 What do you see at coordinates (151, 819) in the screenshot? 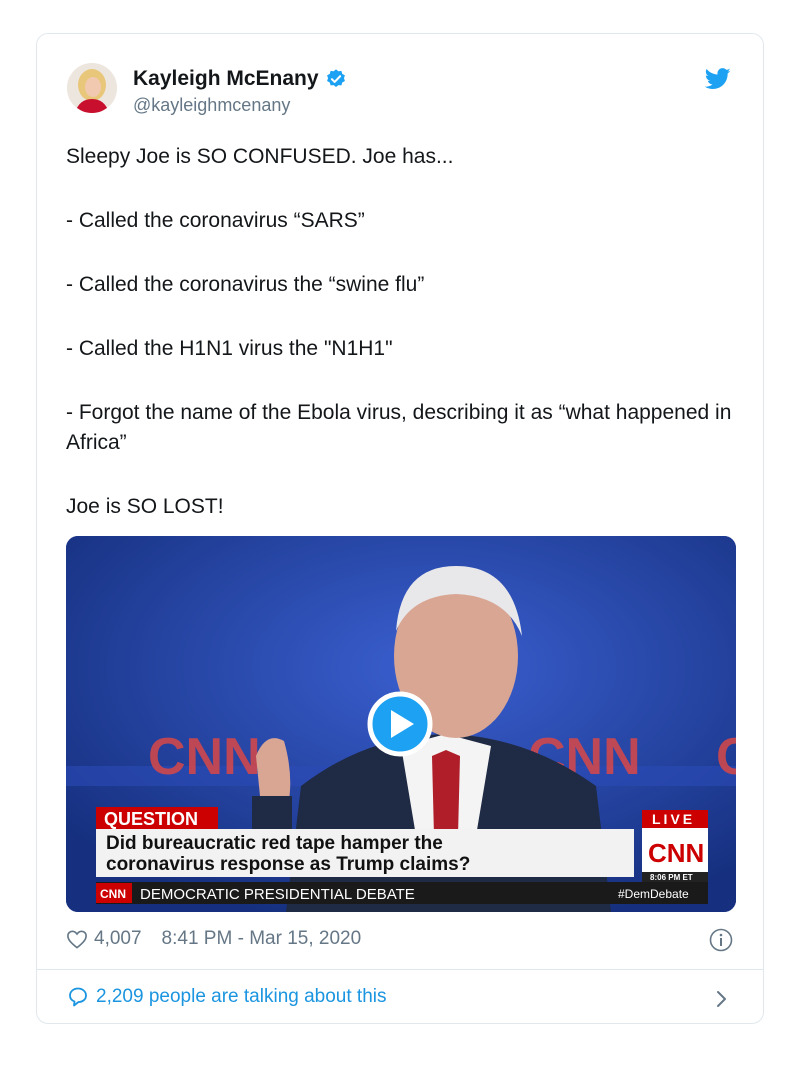
I see `question-label: QUESTION` at bounding box center [151, 819].